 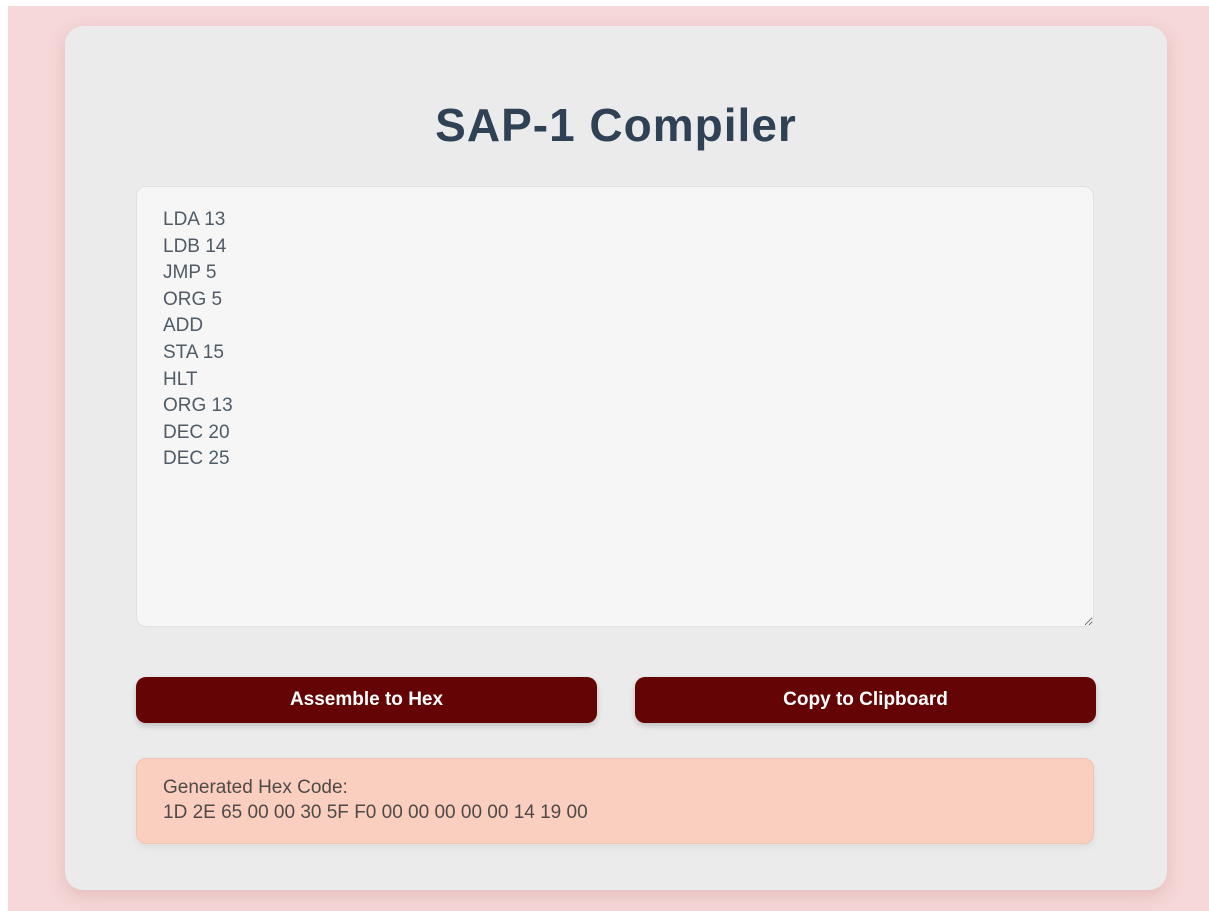 I want to click on hex-output-label: Generated Hex Code:, so click(x=255, y=787).